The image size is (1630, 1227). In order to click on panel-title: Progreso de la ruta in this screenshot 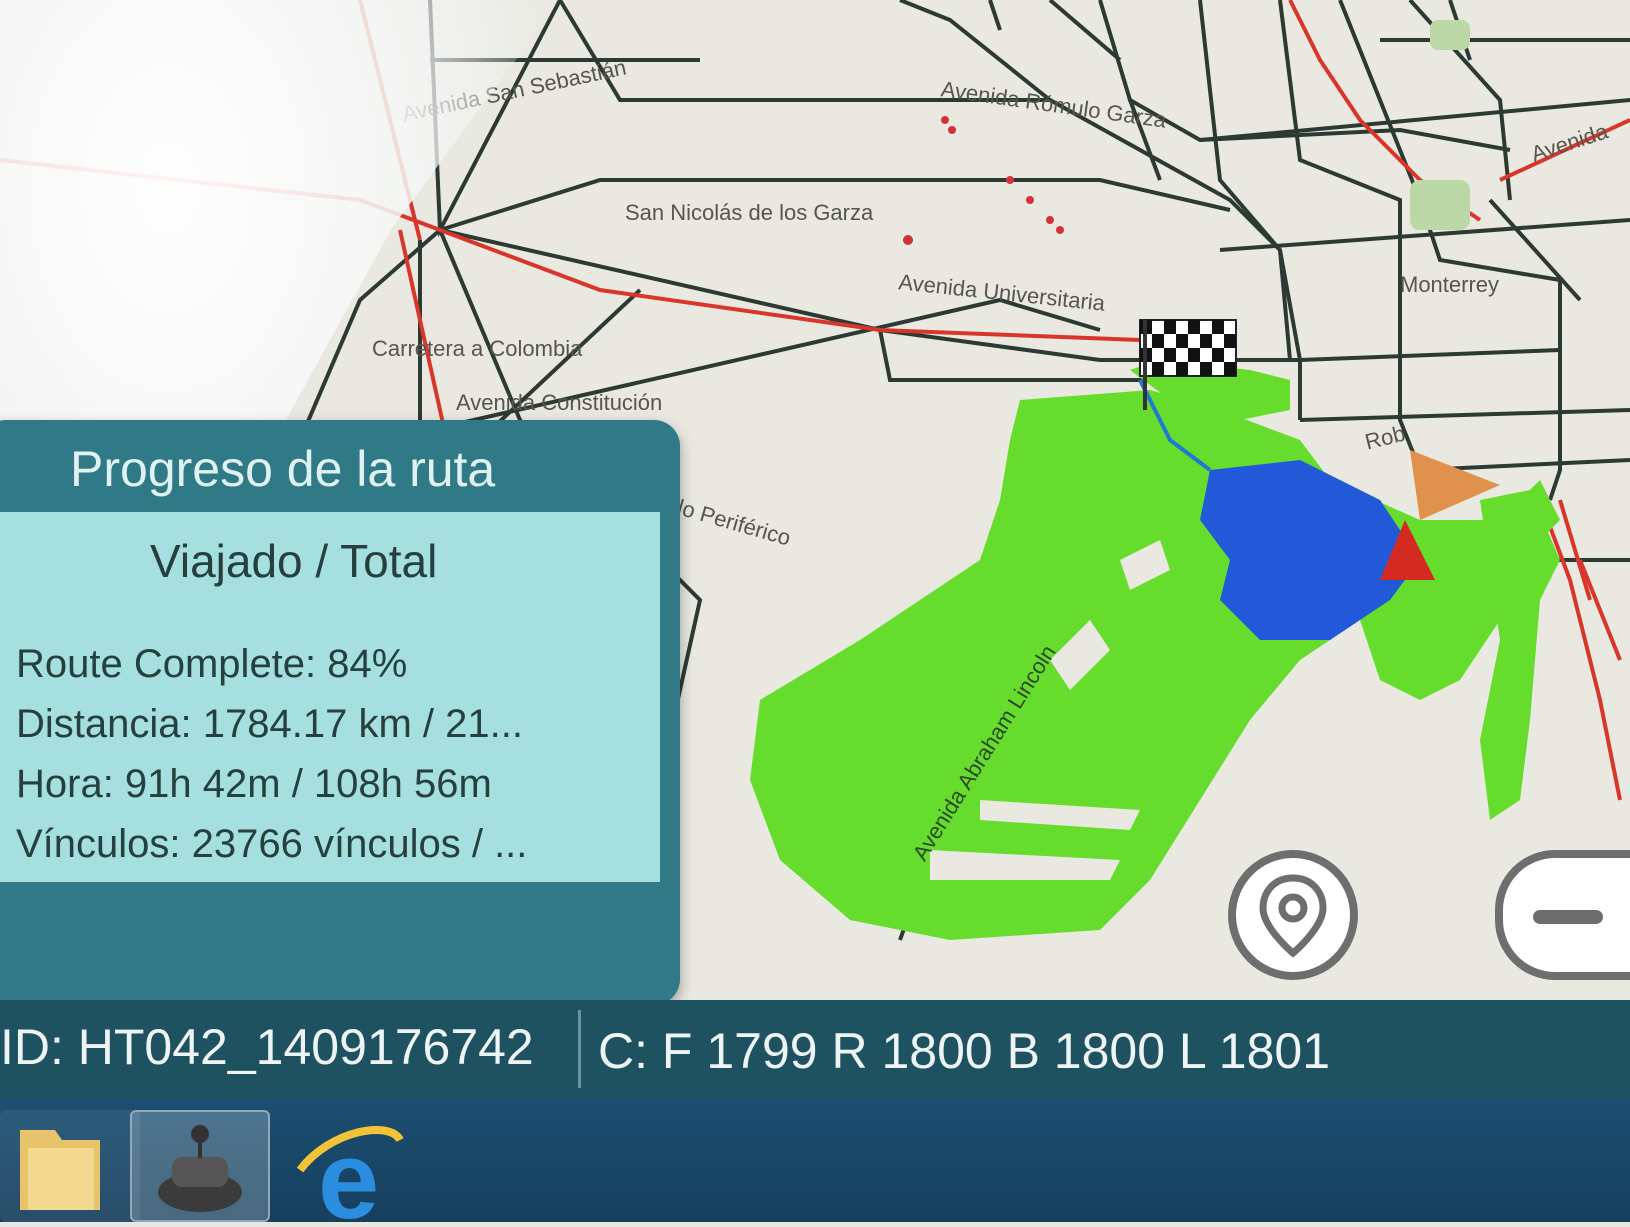, I will do `click(283, 469)`.